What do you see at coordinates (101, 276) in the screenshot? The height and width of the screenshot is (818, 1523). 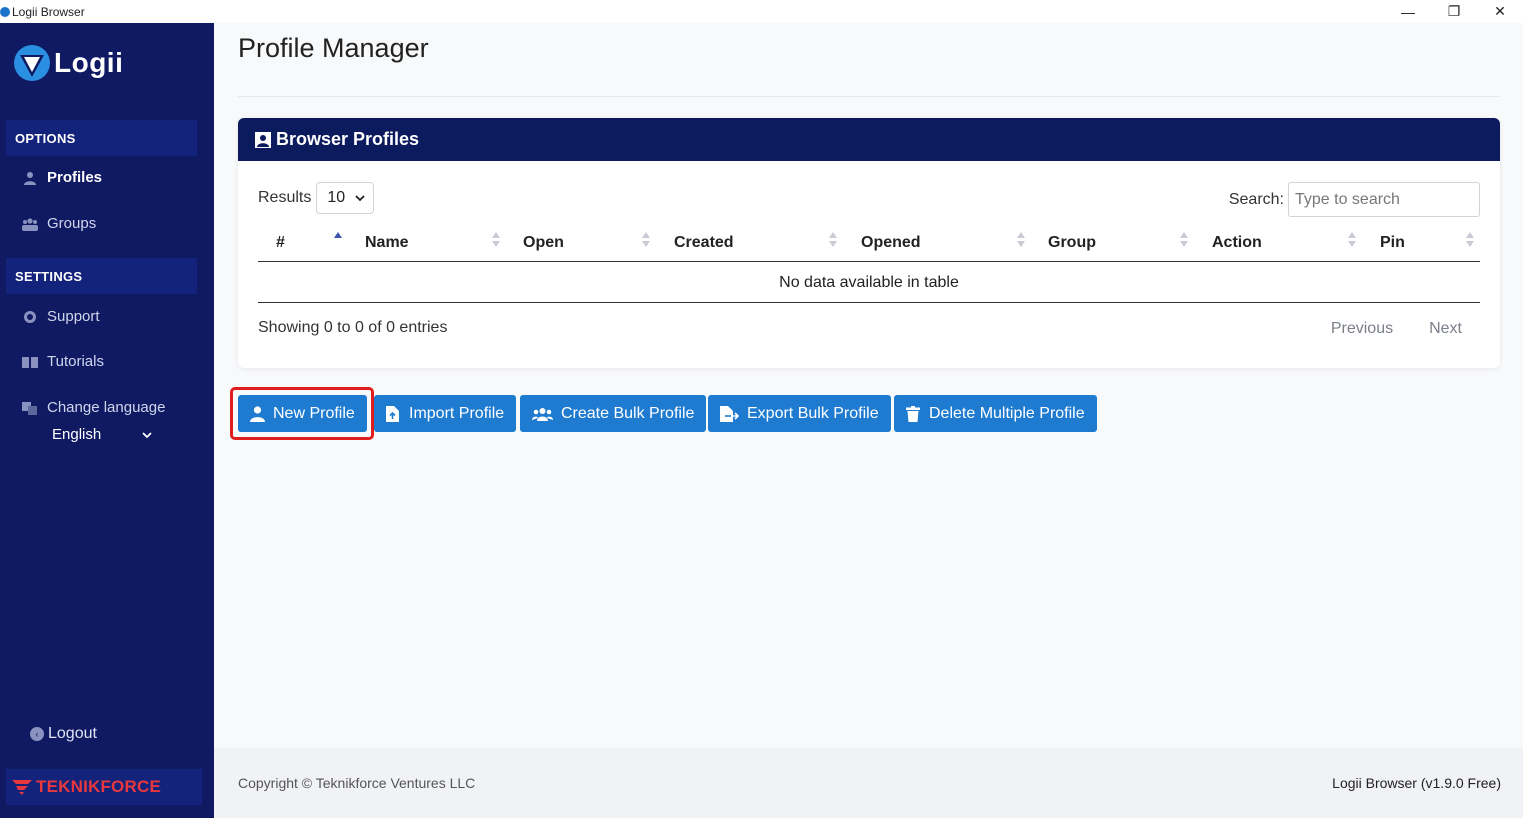 I see `settings-header: SETTINGS` at bounding box center [101, 276].